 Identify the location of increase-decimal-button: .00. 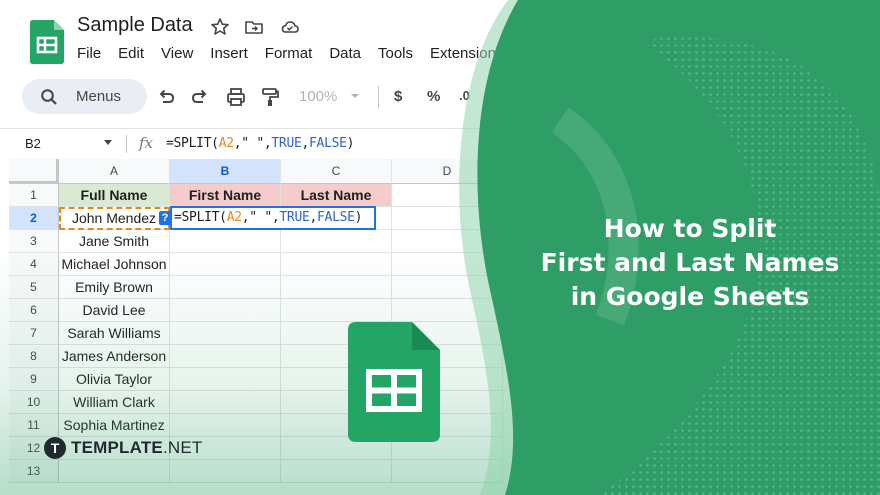
(505, 95).